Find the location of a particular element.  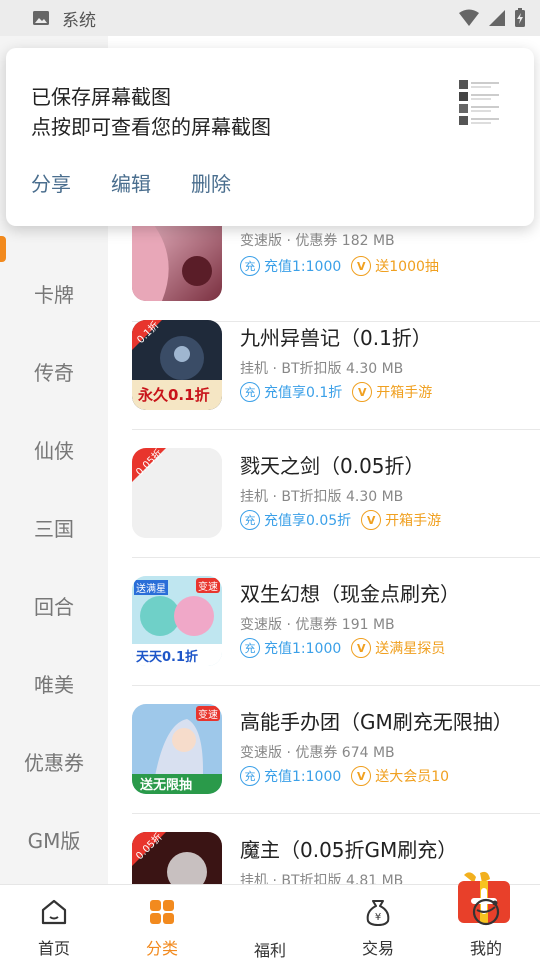

game-meta: 挂机 · BT折扣版 4.81 MB is located at coordinates (322, 878).